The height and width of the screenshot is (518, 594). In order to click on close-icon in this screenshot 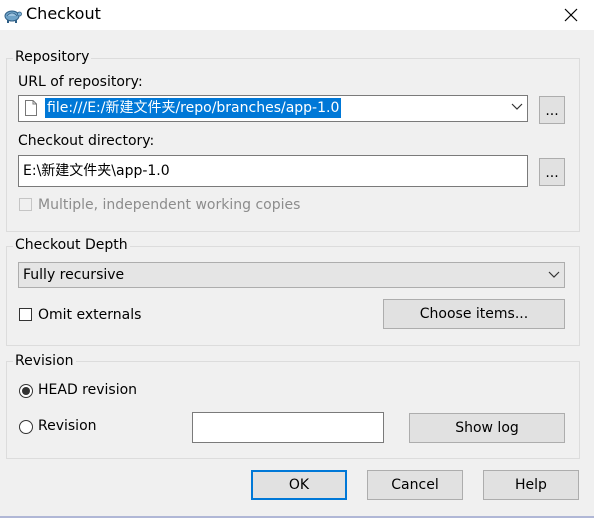, I will do `click(571, 15)`.